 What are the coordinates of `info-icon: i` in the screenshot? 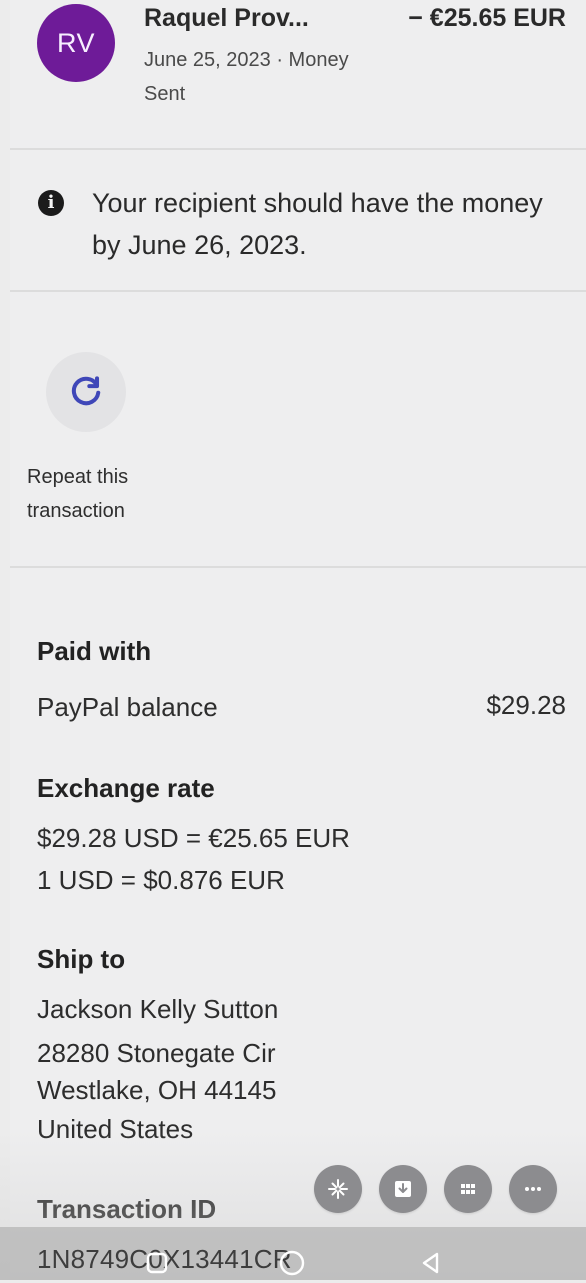 It's located at (51, 203).